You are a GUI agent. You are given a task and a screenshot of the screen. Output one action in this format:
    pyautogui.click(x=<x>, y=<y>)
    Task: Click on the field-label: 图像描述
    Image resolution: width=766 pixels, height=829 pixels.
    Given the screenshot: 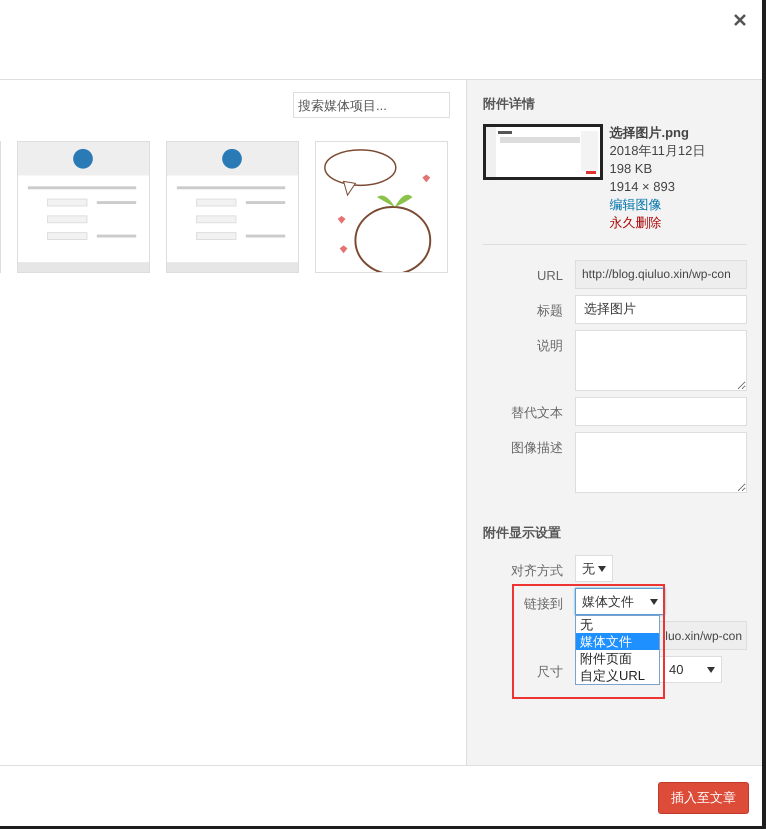 What is the action you would take?
    pyautogui.click(x=536, y=447)
    